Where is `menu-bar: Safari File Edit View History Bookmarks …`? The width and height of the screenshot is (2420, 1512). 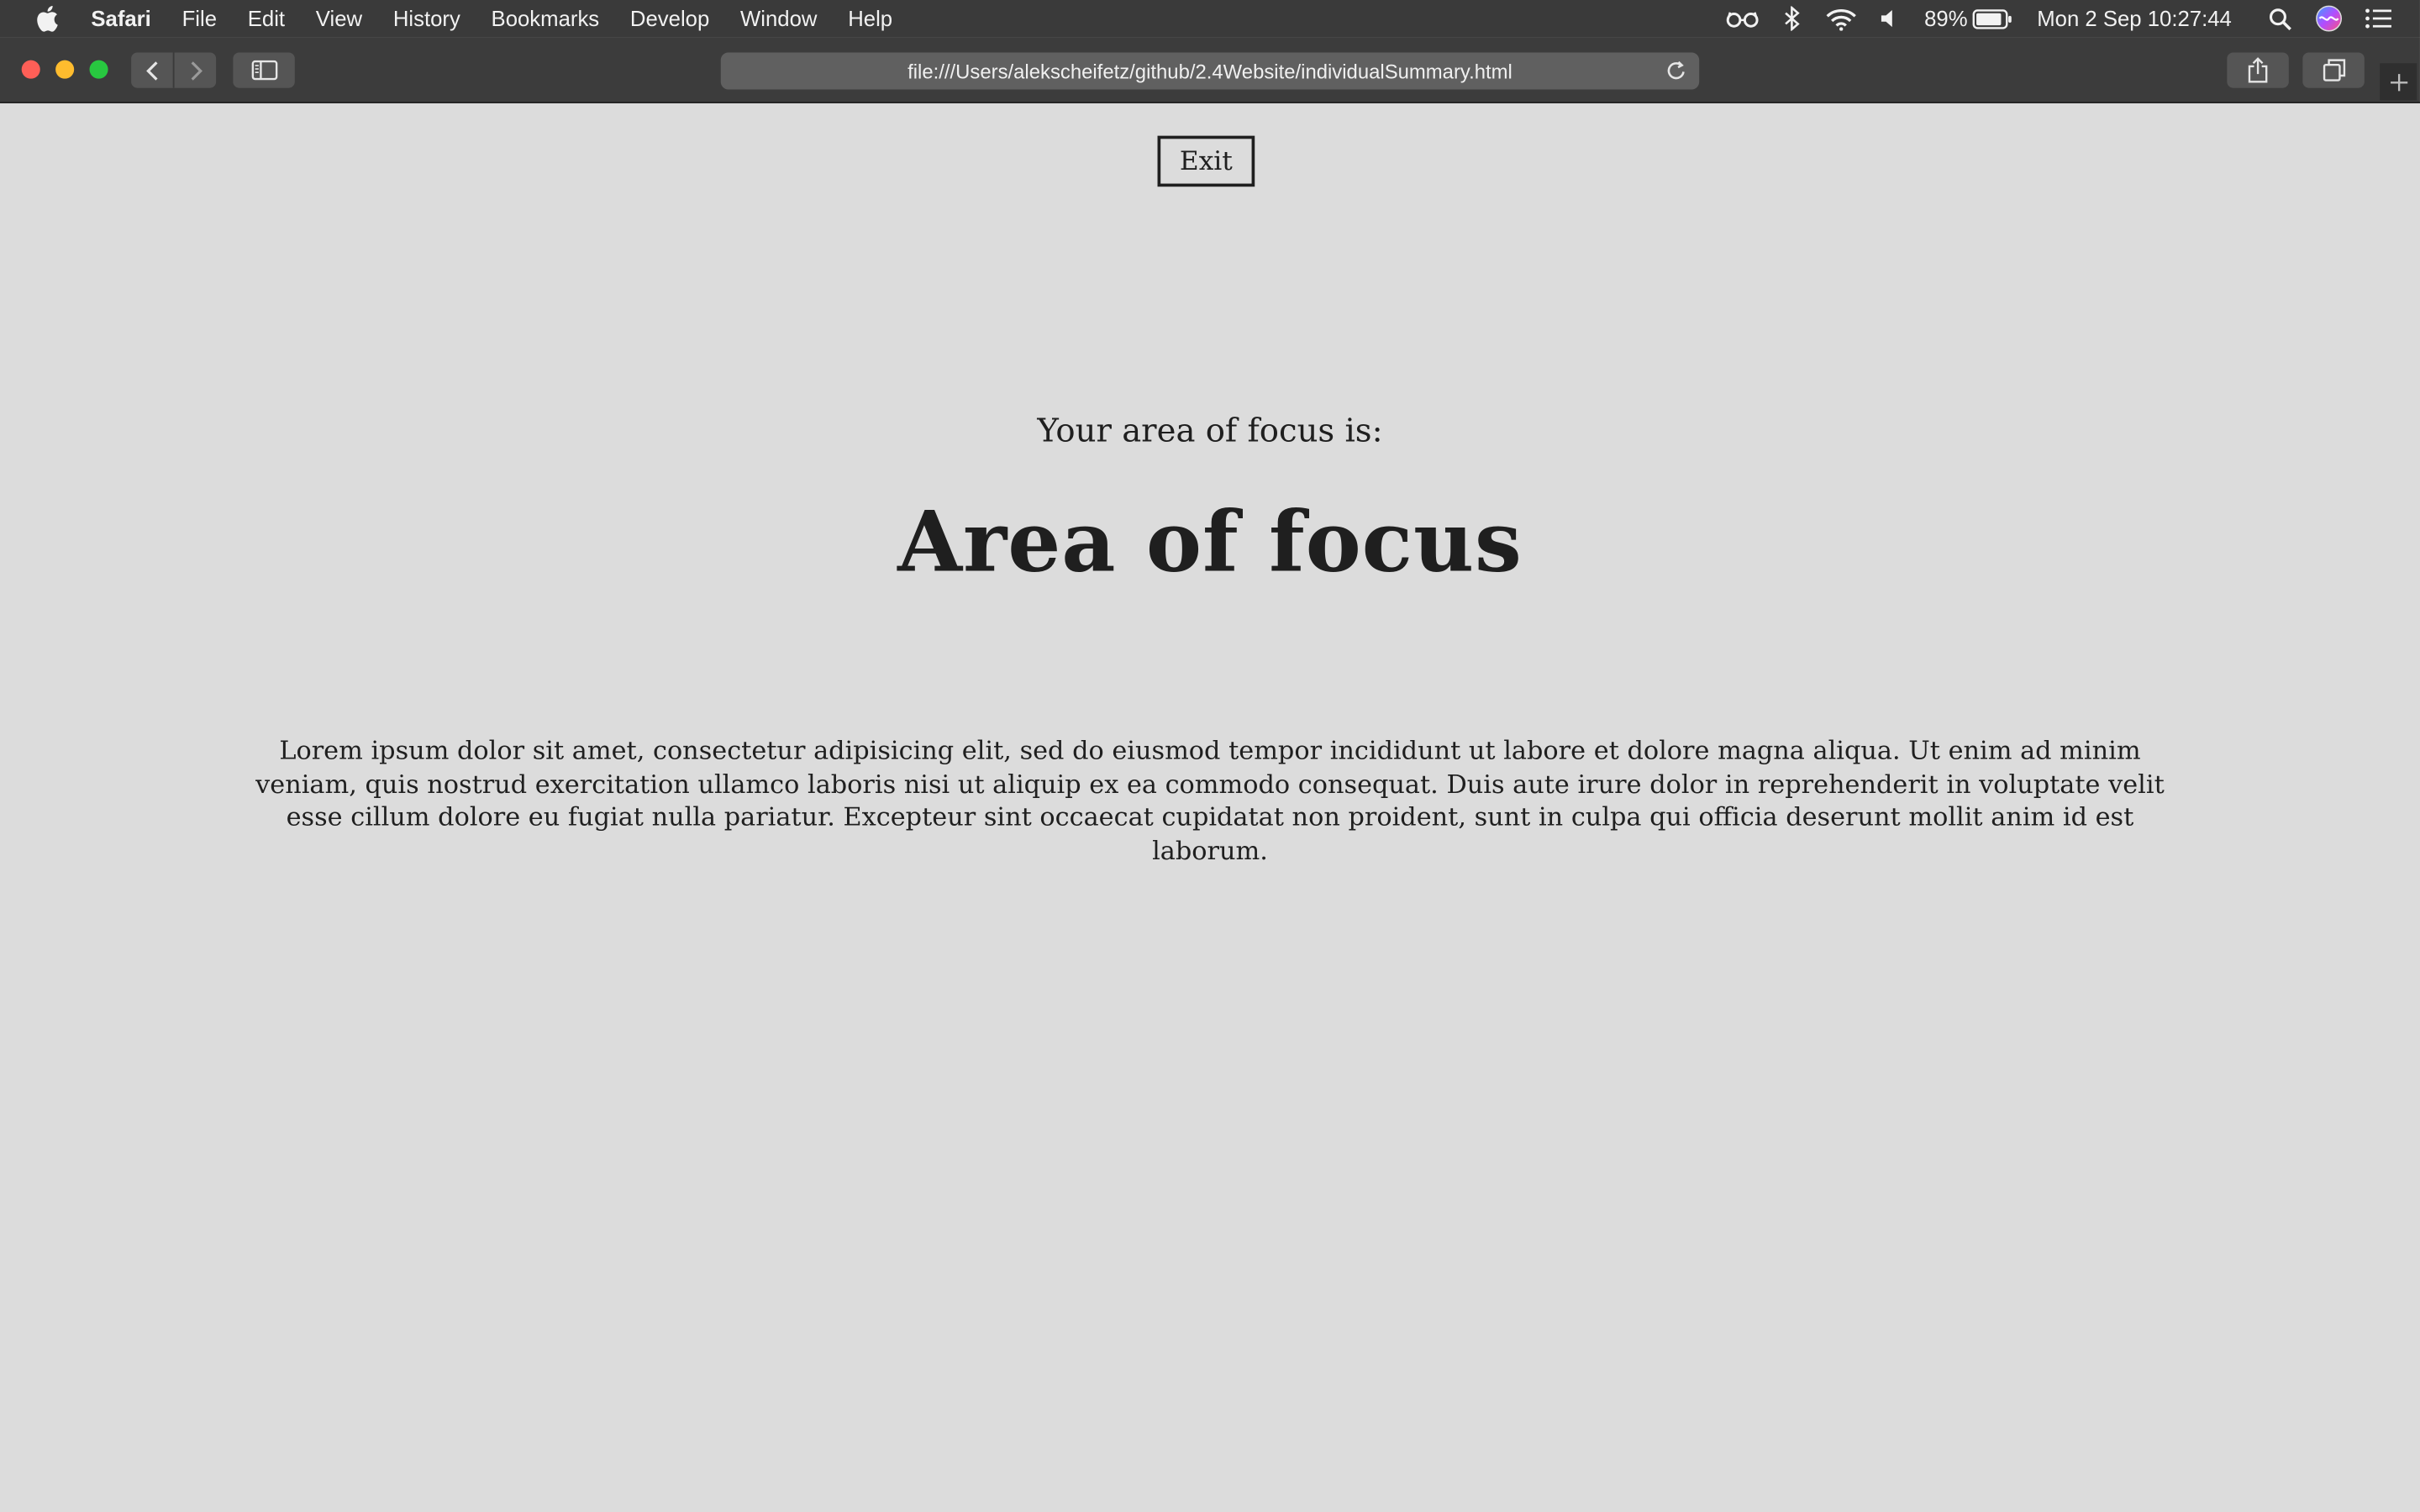
menu-bar: Safari File Edit View History Bookmarks … is located at coordinates (1210, 19).